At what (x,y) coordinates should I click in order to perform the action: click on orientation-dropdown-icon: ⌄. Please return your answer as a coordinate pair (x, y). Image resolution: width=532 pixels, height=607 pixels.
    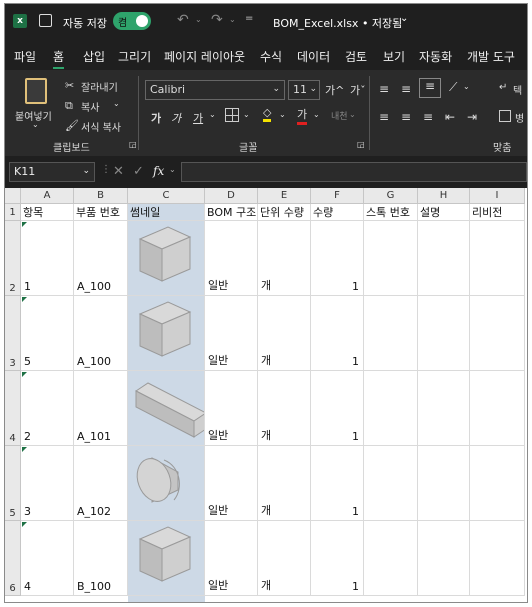
    Looking at the image, I should click on (466, 86).